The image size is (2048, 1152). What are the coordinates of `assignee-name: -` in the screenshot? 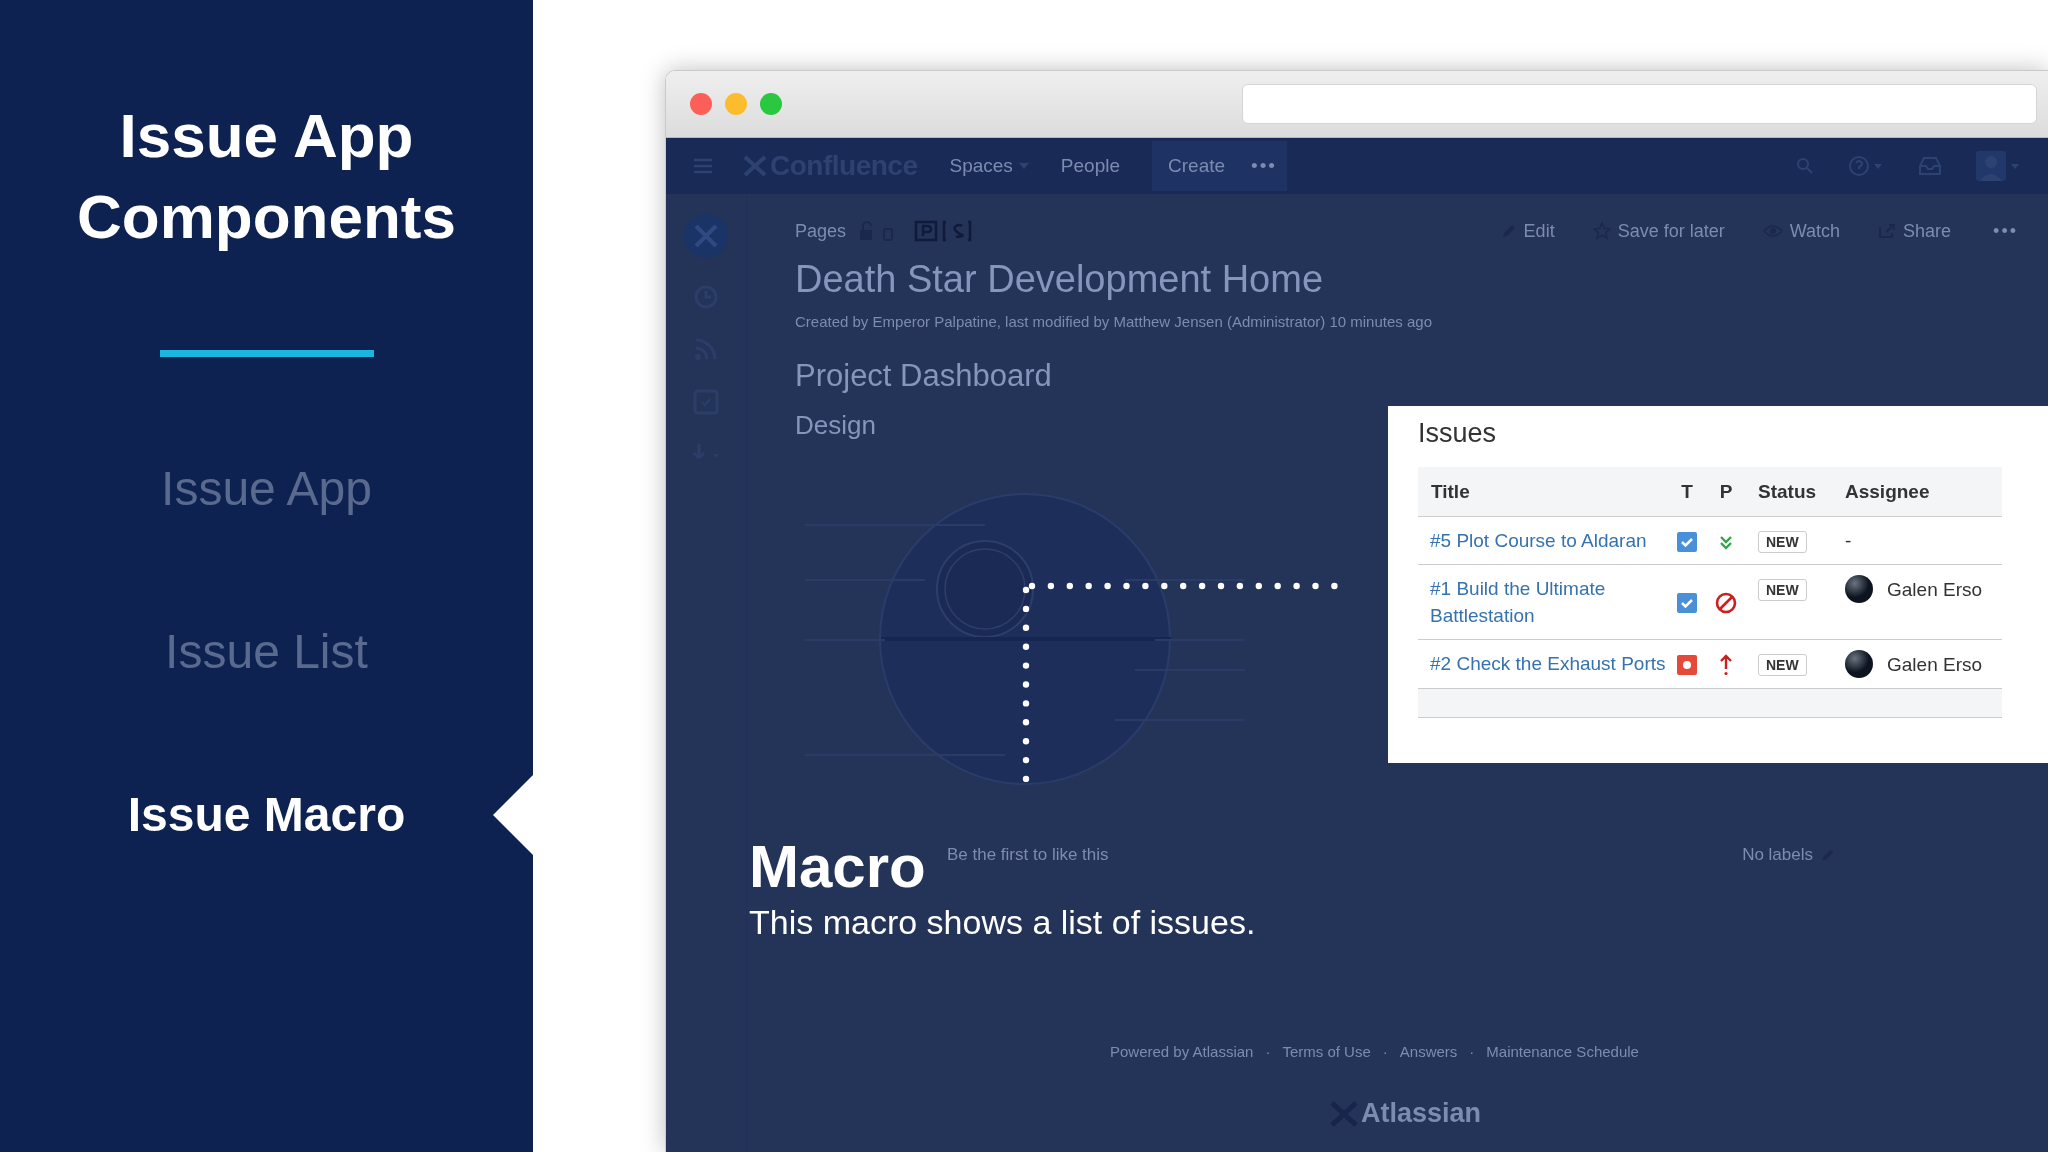 It's located at (1848, 541).